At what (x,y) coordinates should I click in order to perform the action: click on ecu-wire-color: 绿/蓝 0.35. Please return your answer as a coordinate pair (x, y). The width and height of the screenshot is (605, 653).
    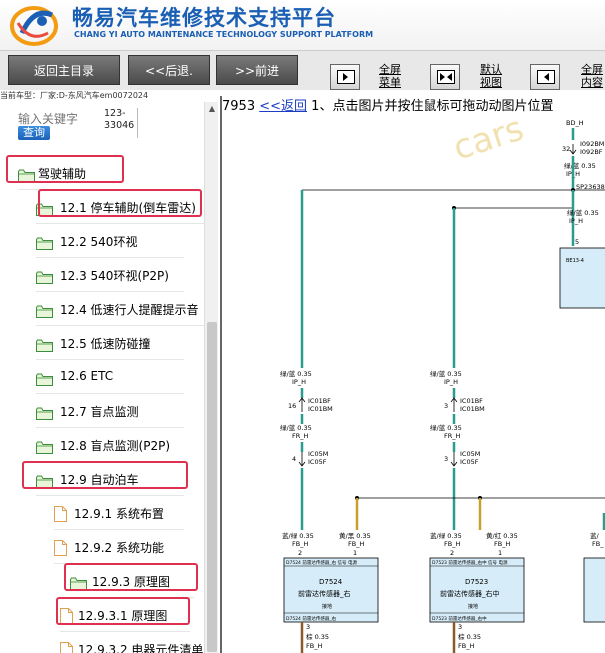
    Looking at the image, I should click on (583, 212).